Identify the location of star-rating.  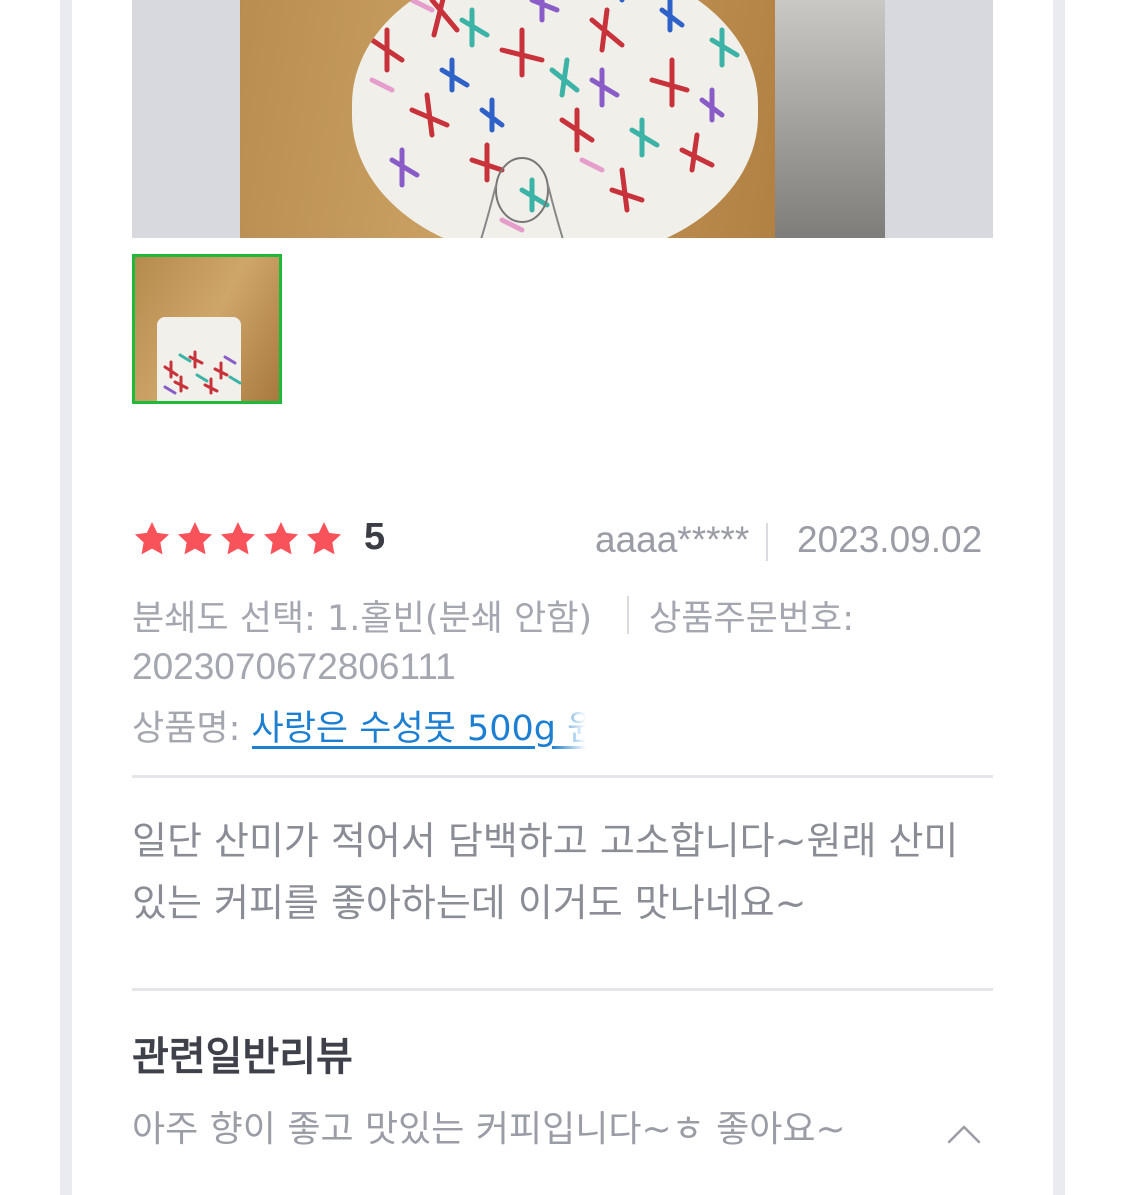
(238, 541).